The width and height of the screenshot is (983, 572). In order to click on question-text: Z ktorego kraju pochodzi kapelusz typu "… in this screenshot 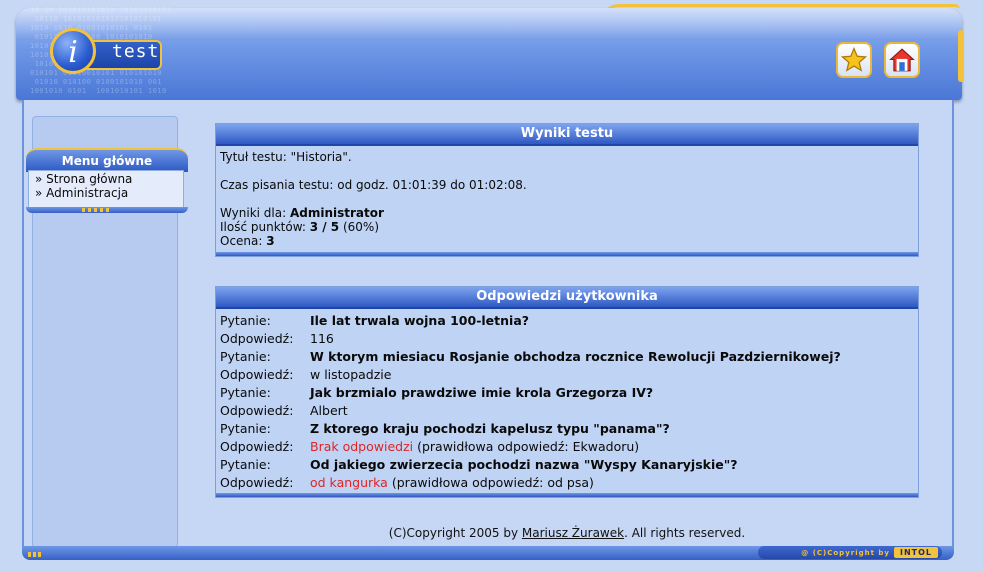, I will do `click(490, 428)`.